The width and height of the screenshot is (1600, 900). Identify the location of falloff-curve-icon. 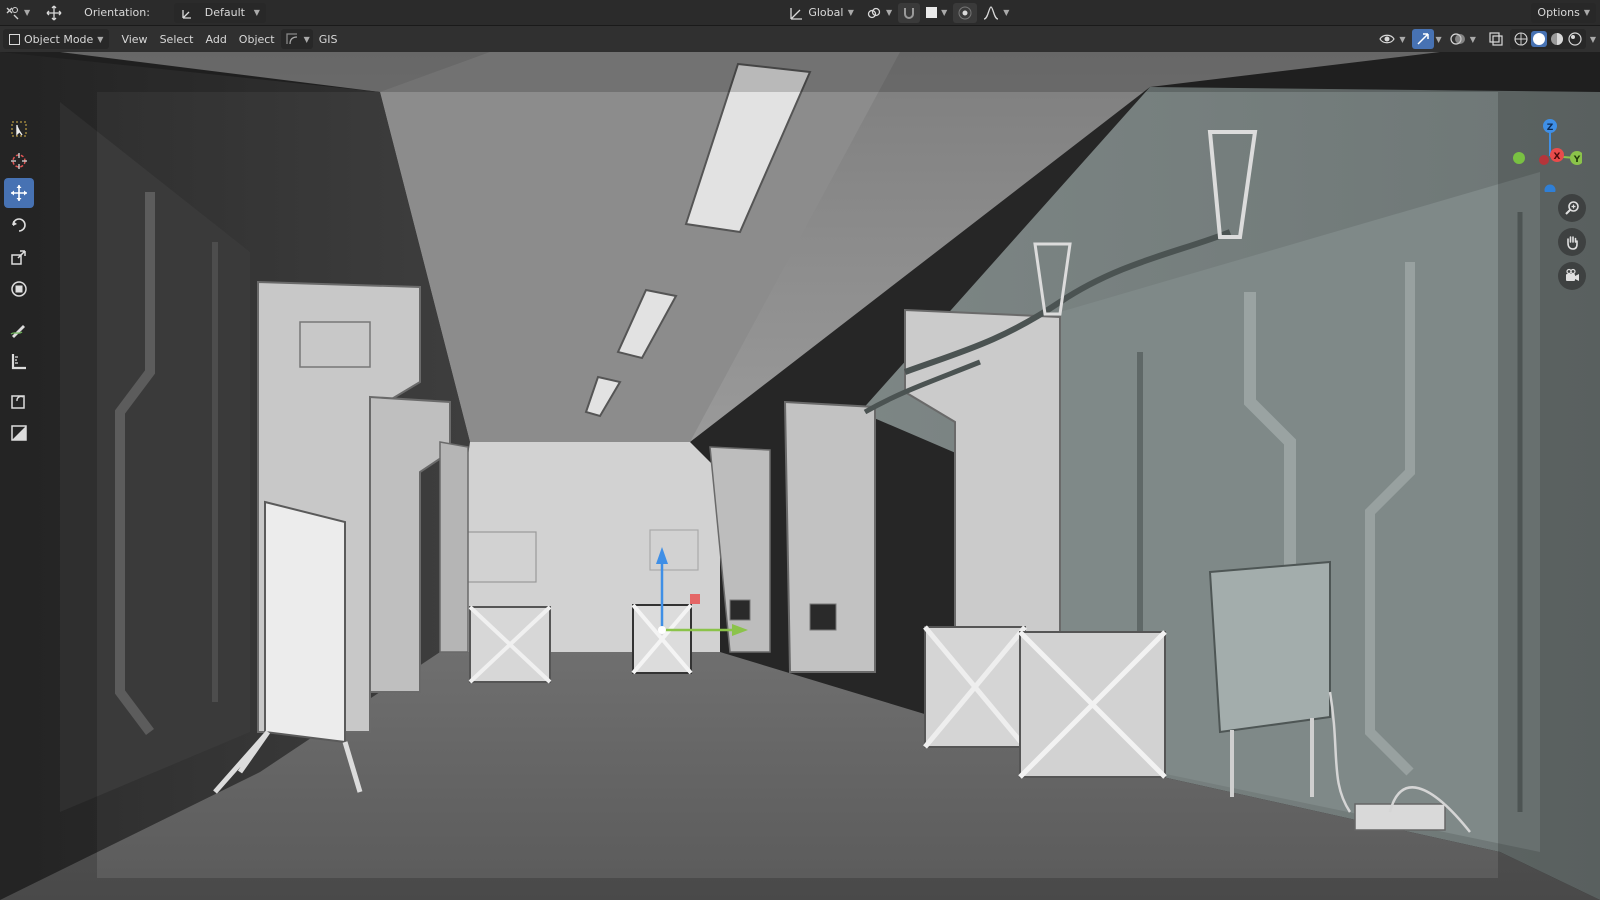
(991, 13).